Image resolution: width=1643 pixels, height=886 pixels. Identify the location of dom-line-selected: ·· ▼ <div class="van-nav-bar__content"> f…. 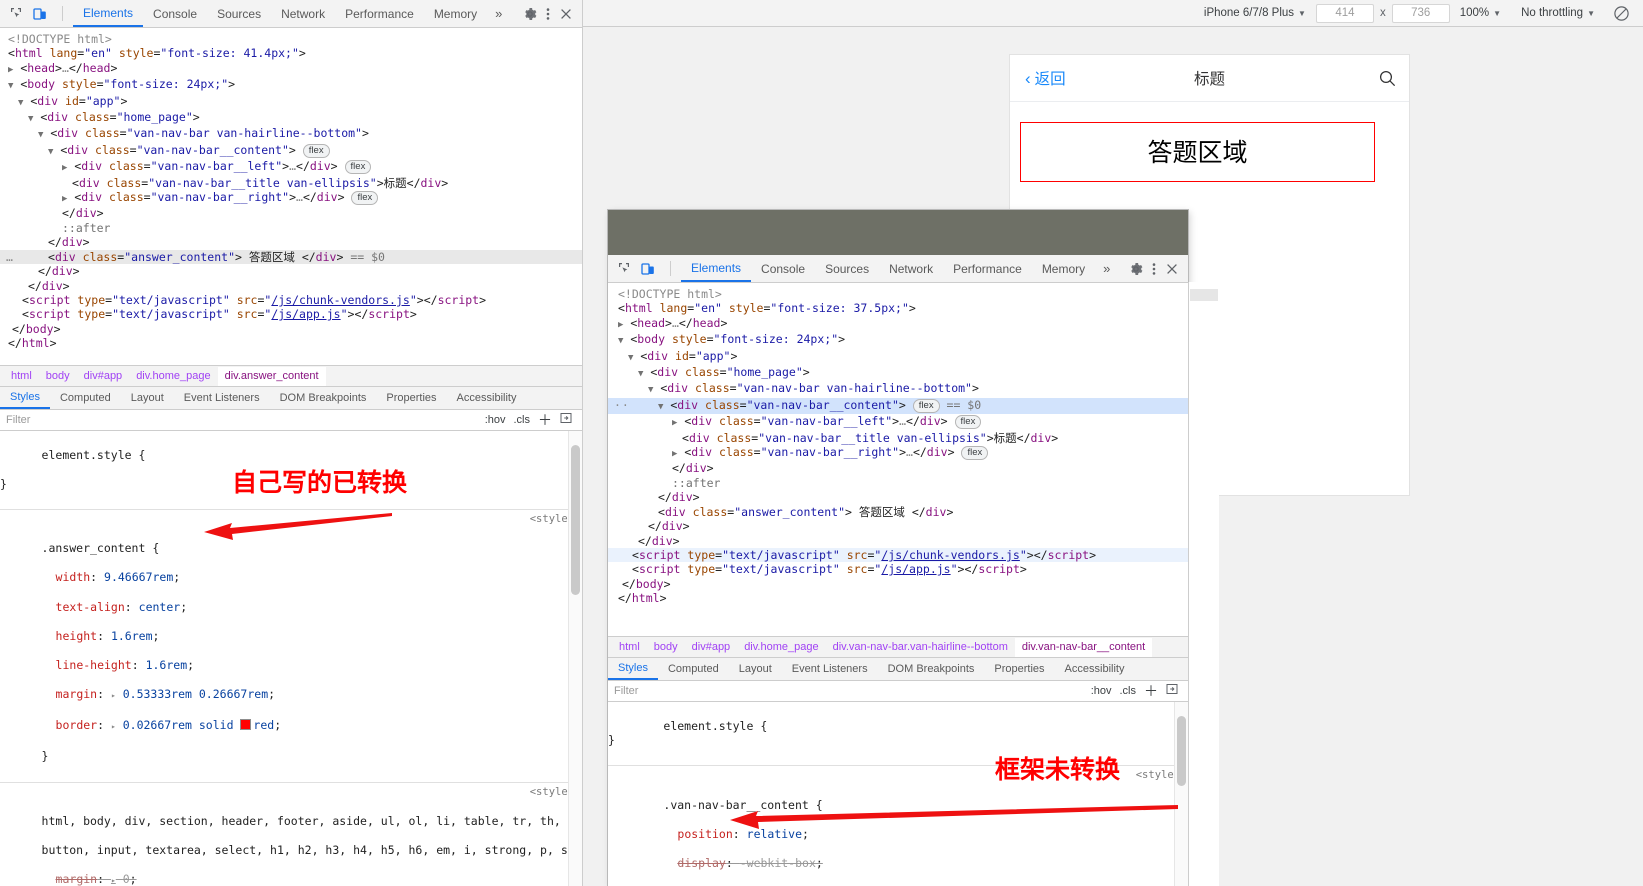
(898, 406).